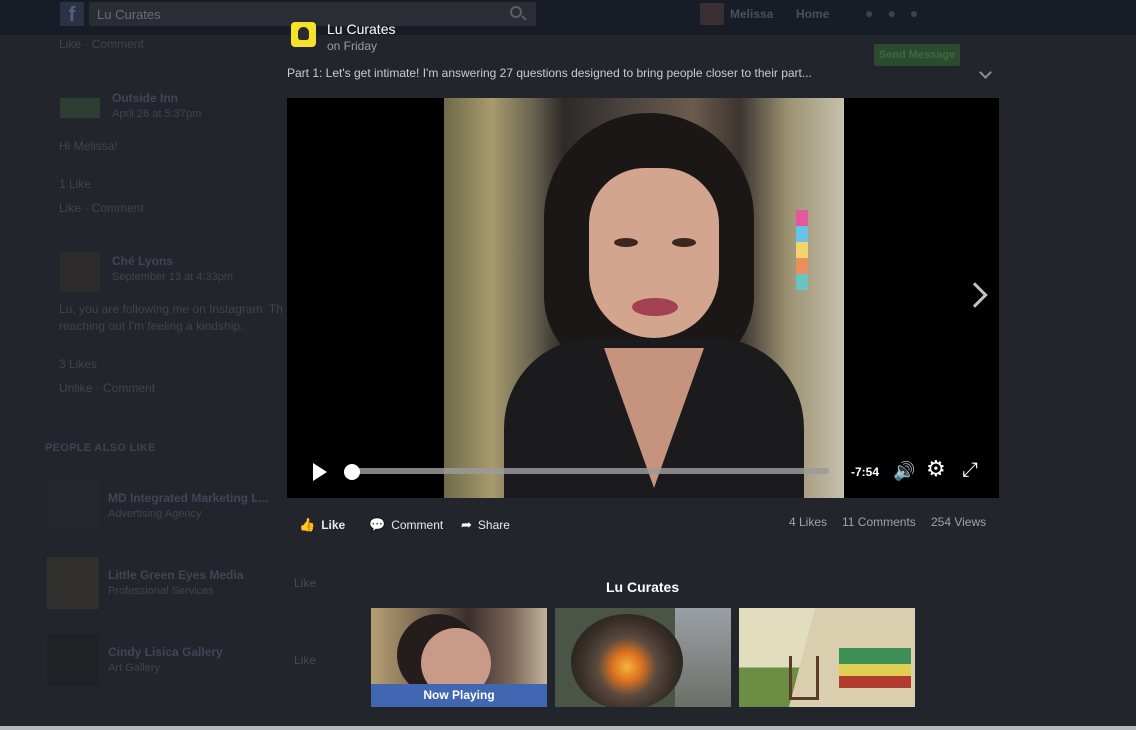  I want to click on like-button: 👍 Like, so click(322, 525).